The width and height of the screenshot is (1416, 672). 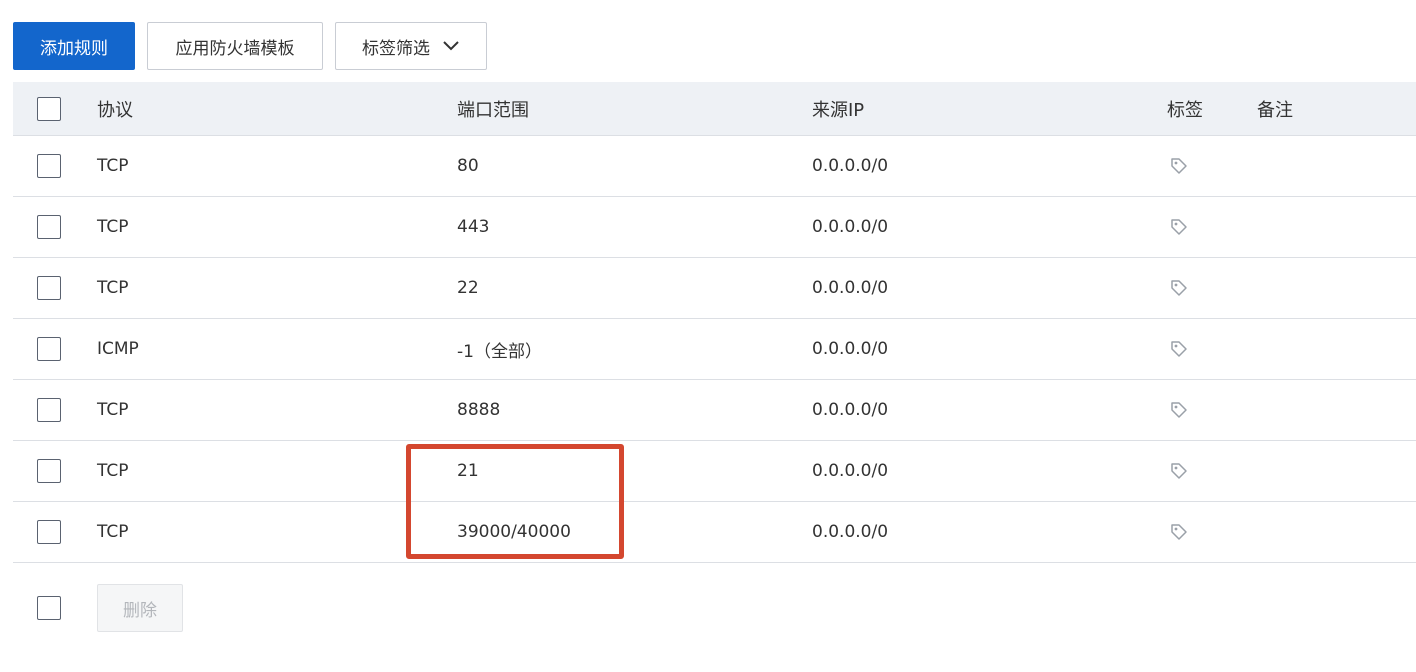 I want to click on table-row: TCP 39000/40000 0.0.0.0/0, so click(x=714, y=532).